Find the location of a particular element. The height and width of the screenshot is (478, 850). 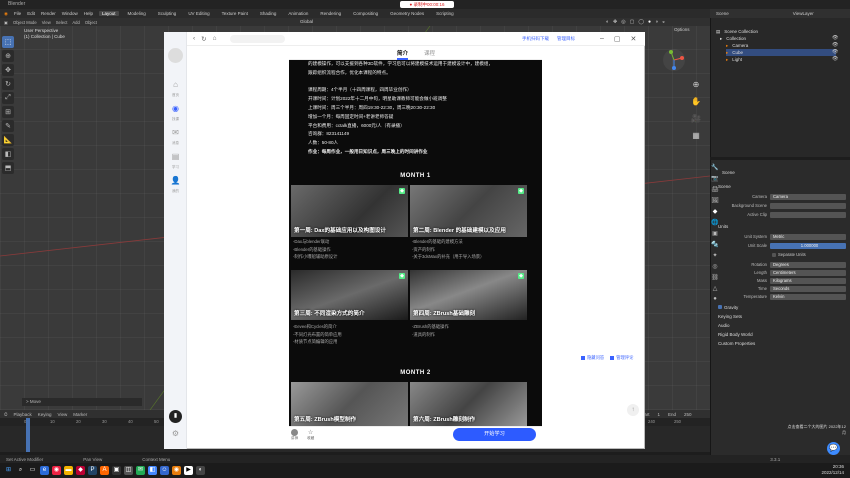

camera-field: Camera is located at coordinates (808, 196).